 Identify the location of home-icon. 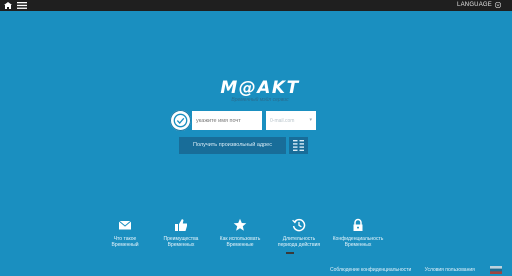
(8, 5).